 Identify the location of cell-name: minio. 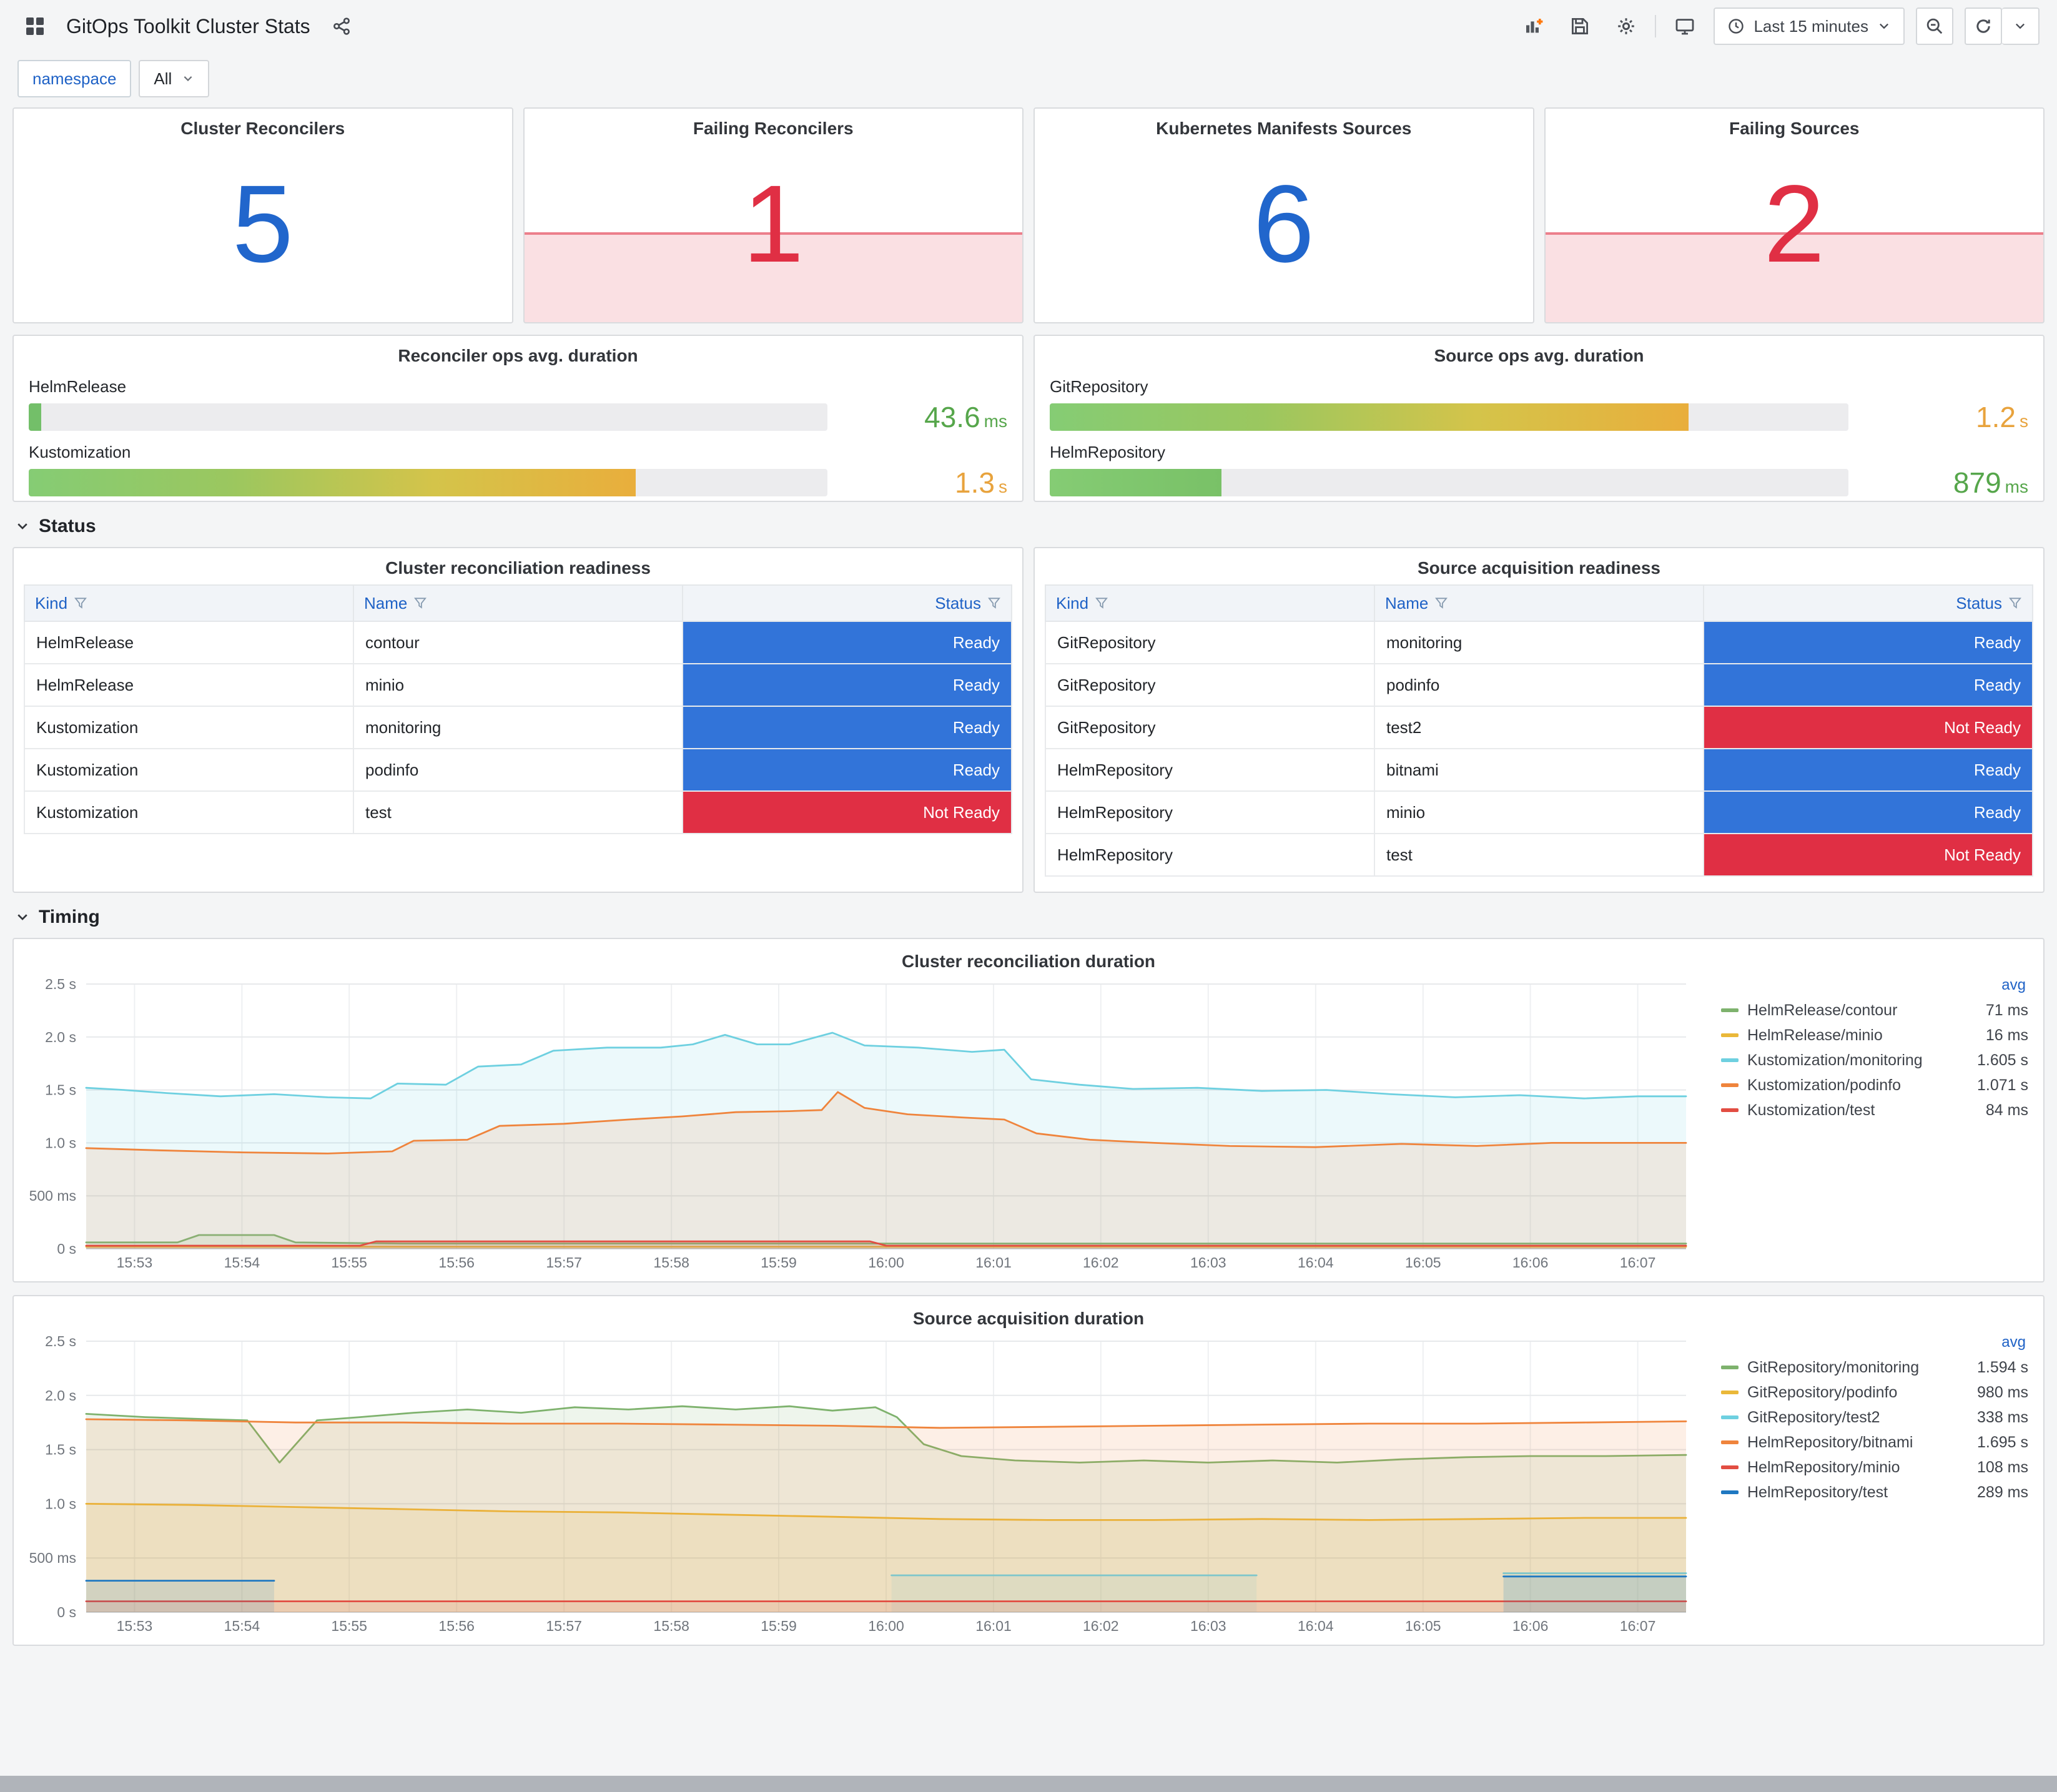
(1539, 812).